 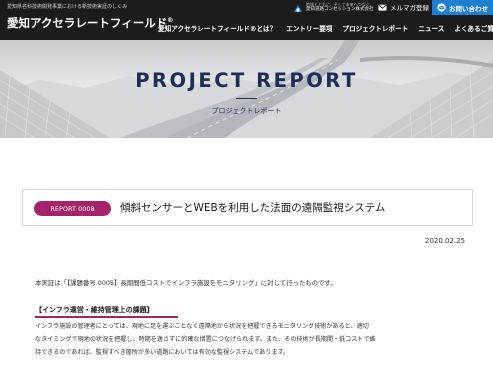 What do you see at coordinates (217, 29) in the screenshot?
I see `nav-item-about: 愛知アクセラレートフィールド®とは？` at bounding box center [217, 29].